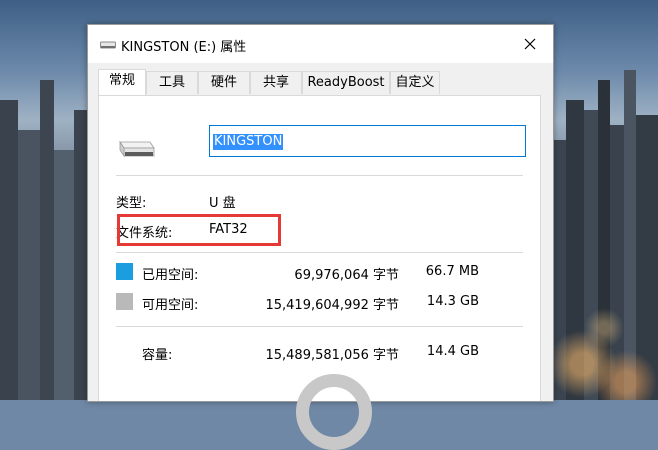  Describe the element at coordinates (170, 275) in the screenshot. I see `used-space-label: 已用空间:` at that location.